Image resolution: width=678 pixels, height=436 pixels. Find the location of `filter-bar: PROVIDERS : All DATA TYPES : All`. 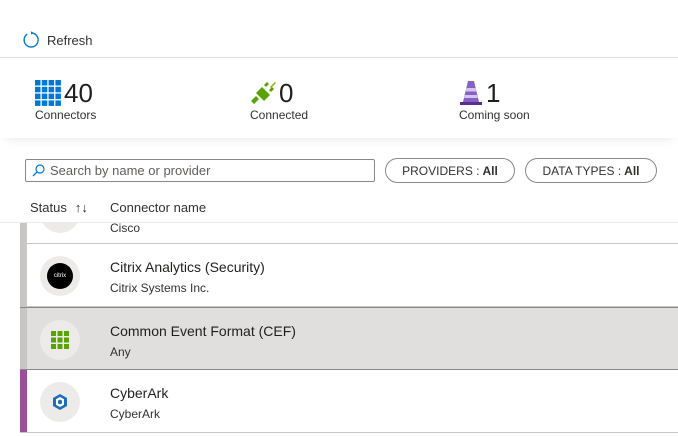

filter-bar: PROVIDERS : All DATA TYPES : All is located at coordinates (339, 170).